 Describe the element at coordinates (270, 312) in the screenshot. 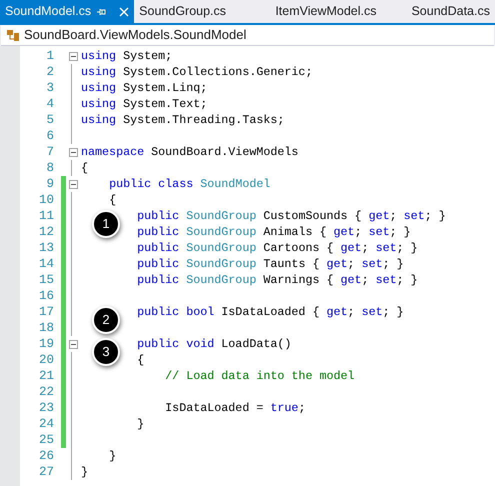

I see `code-line: public bool IsDataLoaded { get; set; }` at that location.